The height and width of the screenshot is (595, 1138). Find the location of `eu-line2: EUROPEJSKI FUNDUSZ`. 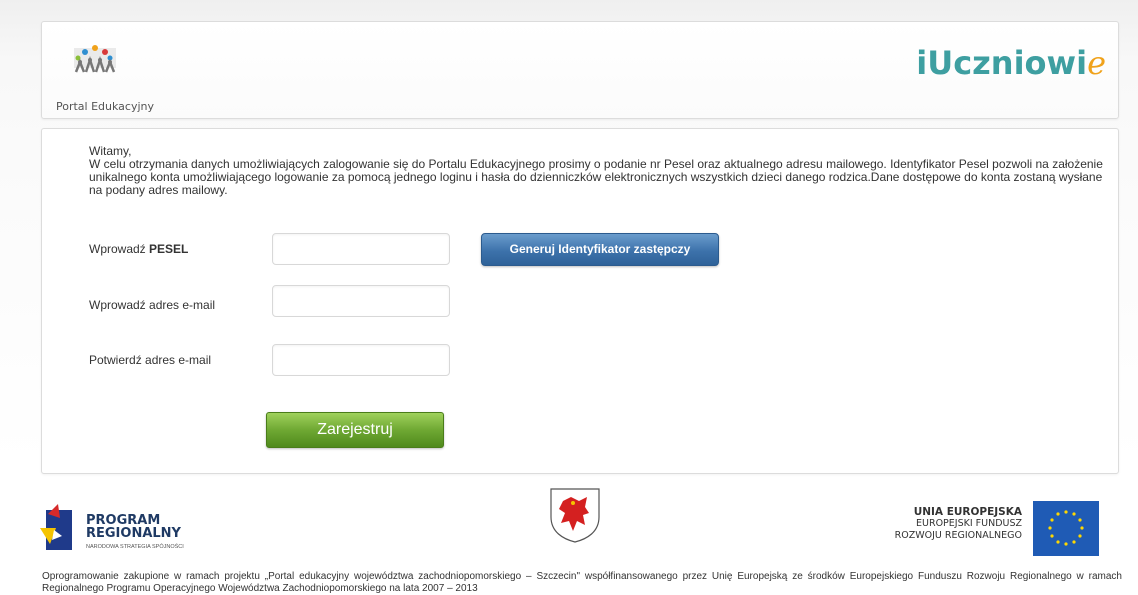

eu-line2: EUROPEJSKI FUNDUSZ is located at coordinates (969, 523).